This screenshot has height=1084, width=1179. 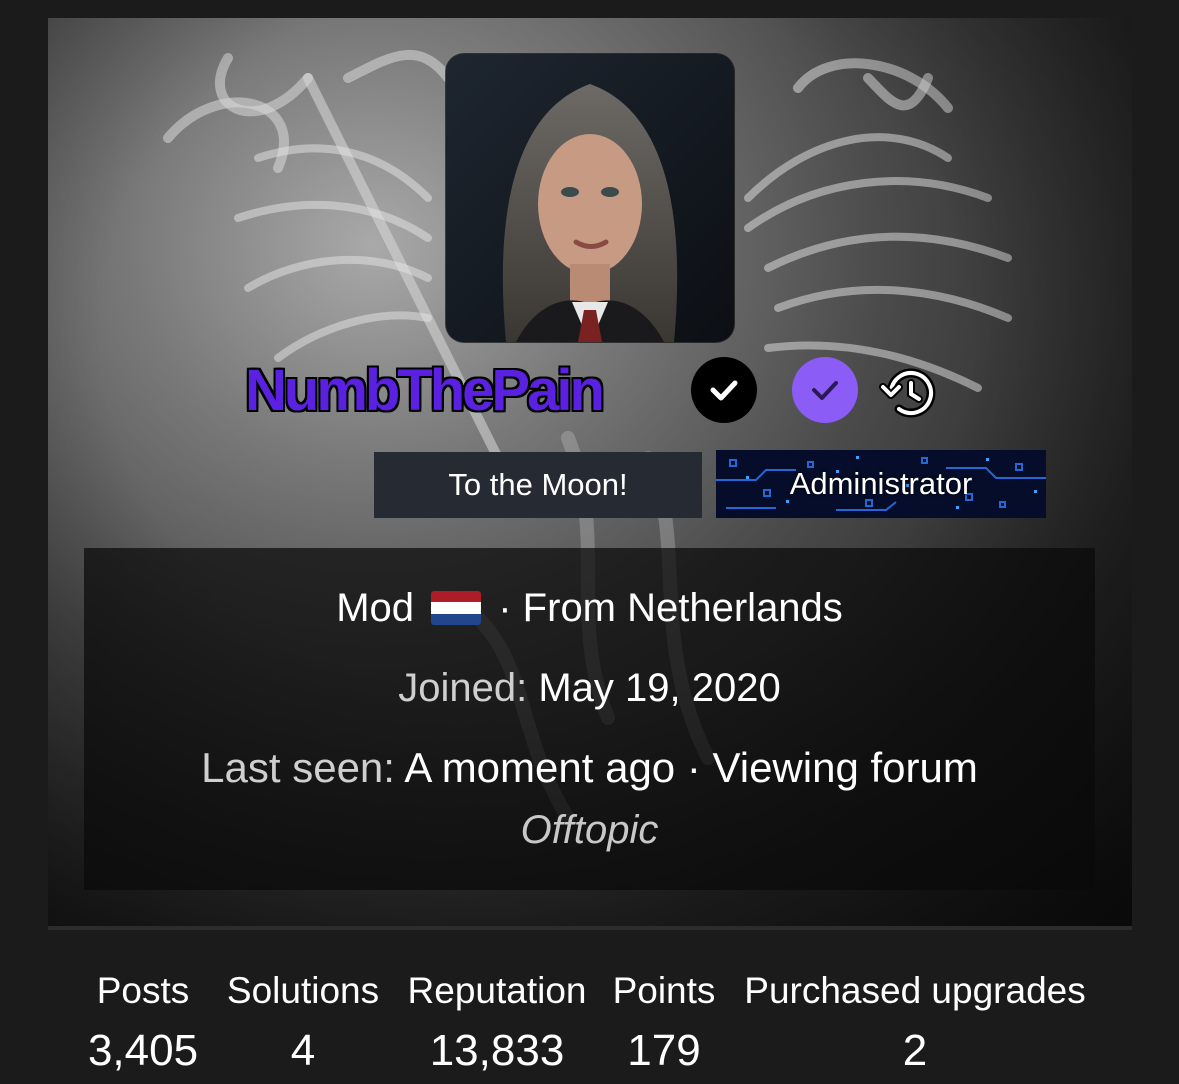 I want to click on joined-line: Joined: May 19, 2020, so click(x=589, y=688).